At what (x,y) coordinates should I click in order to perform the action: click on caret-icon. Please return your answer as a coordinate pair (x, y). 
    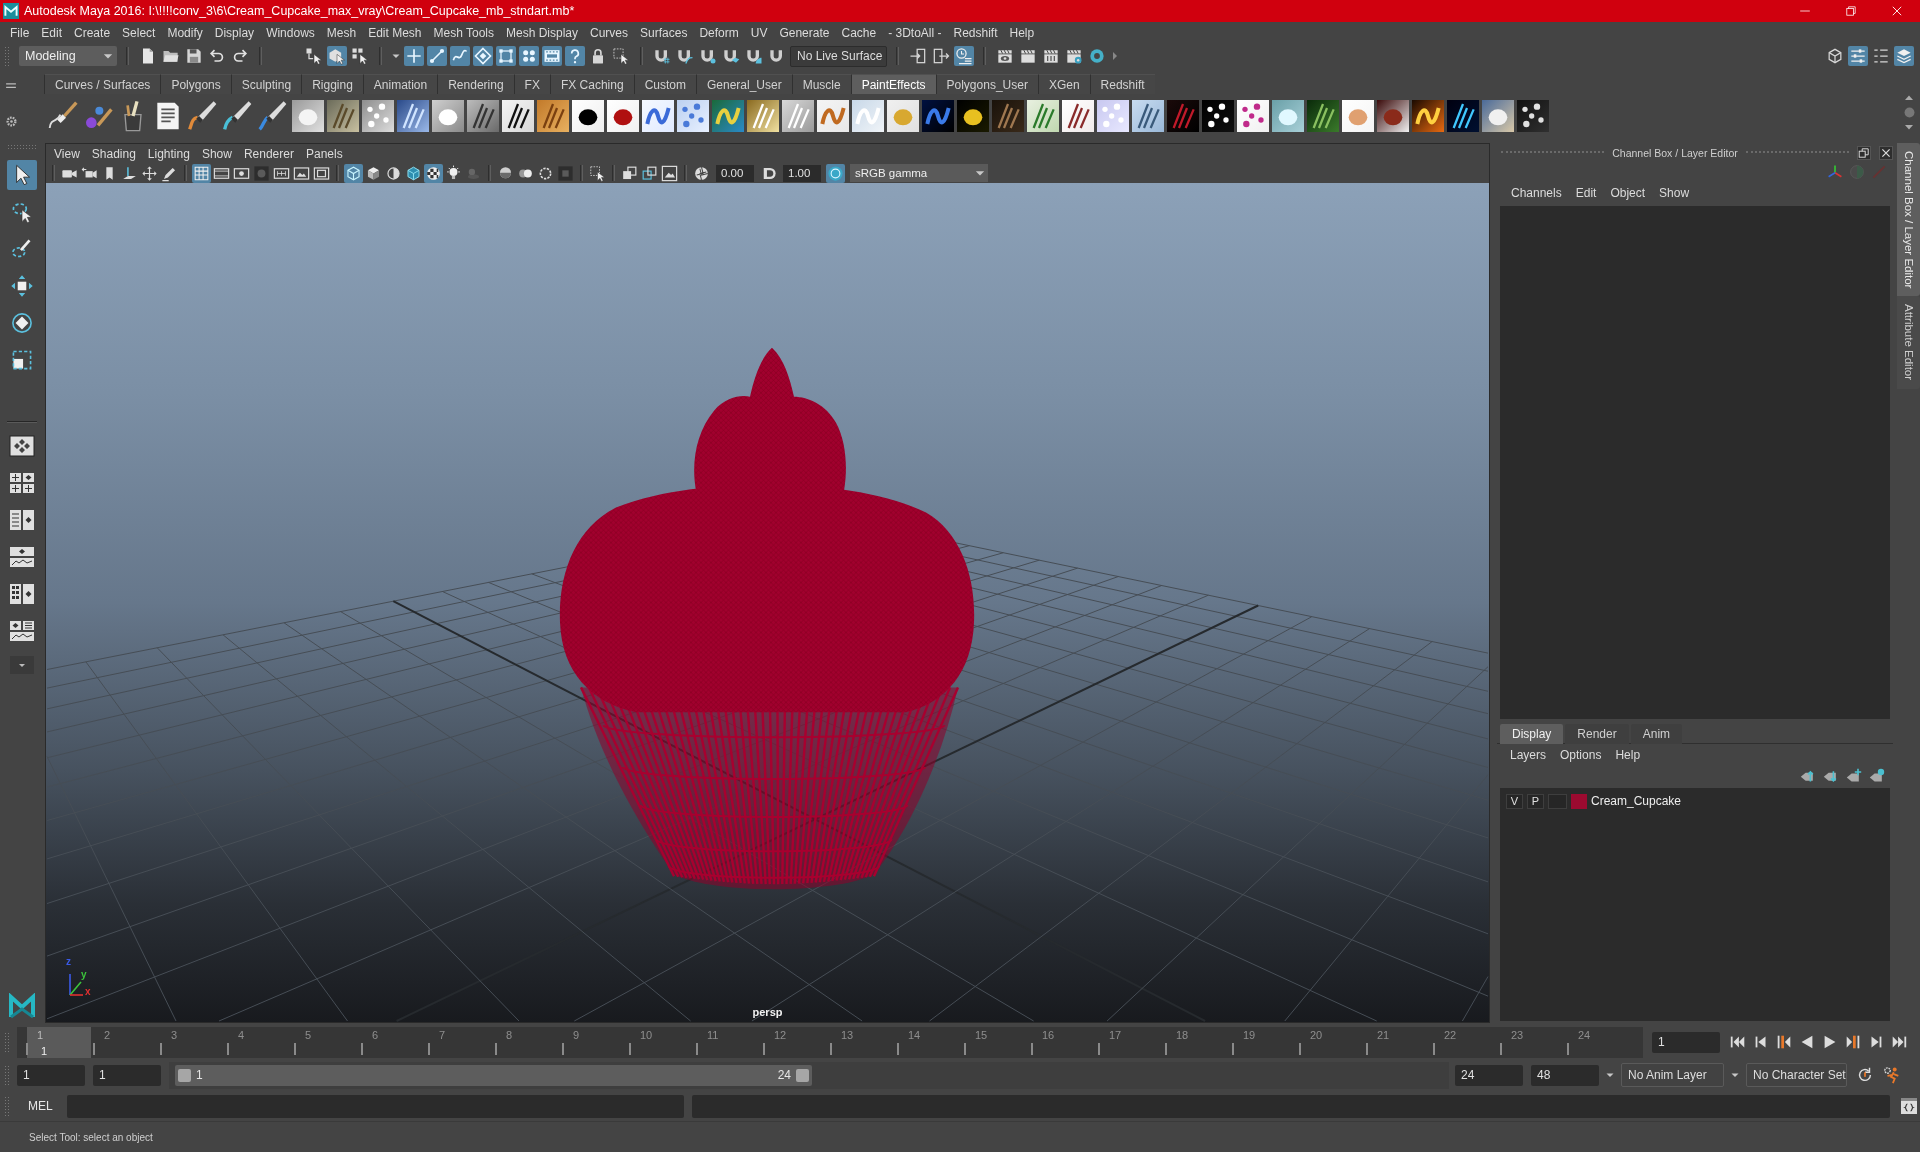
    Looking at the image, I should click on (22, 665).